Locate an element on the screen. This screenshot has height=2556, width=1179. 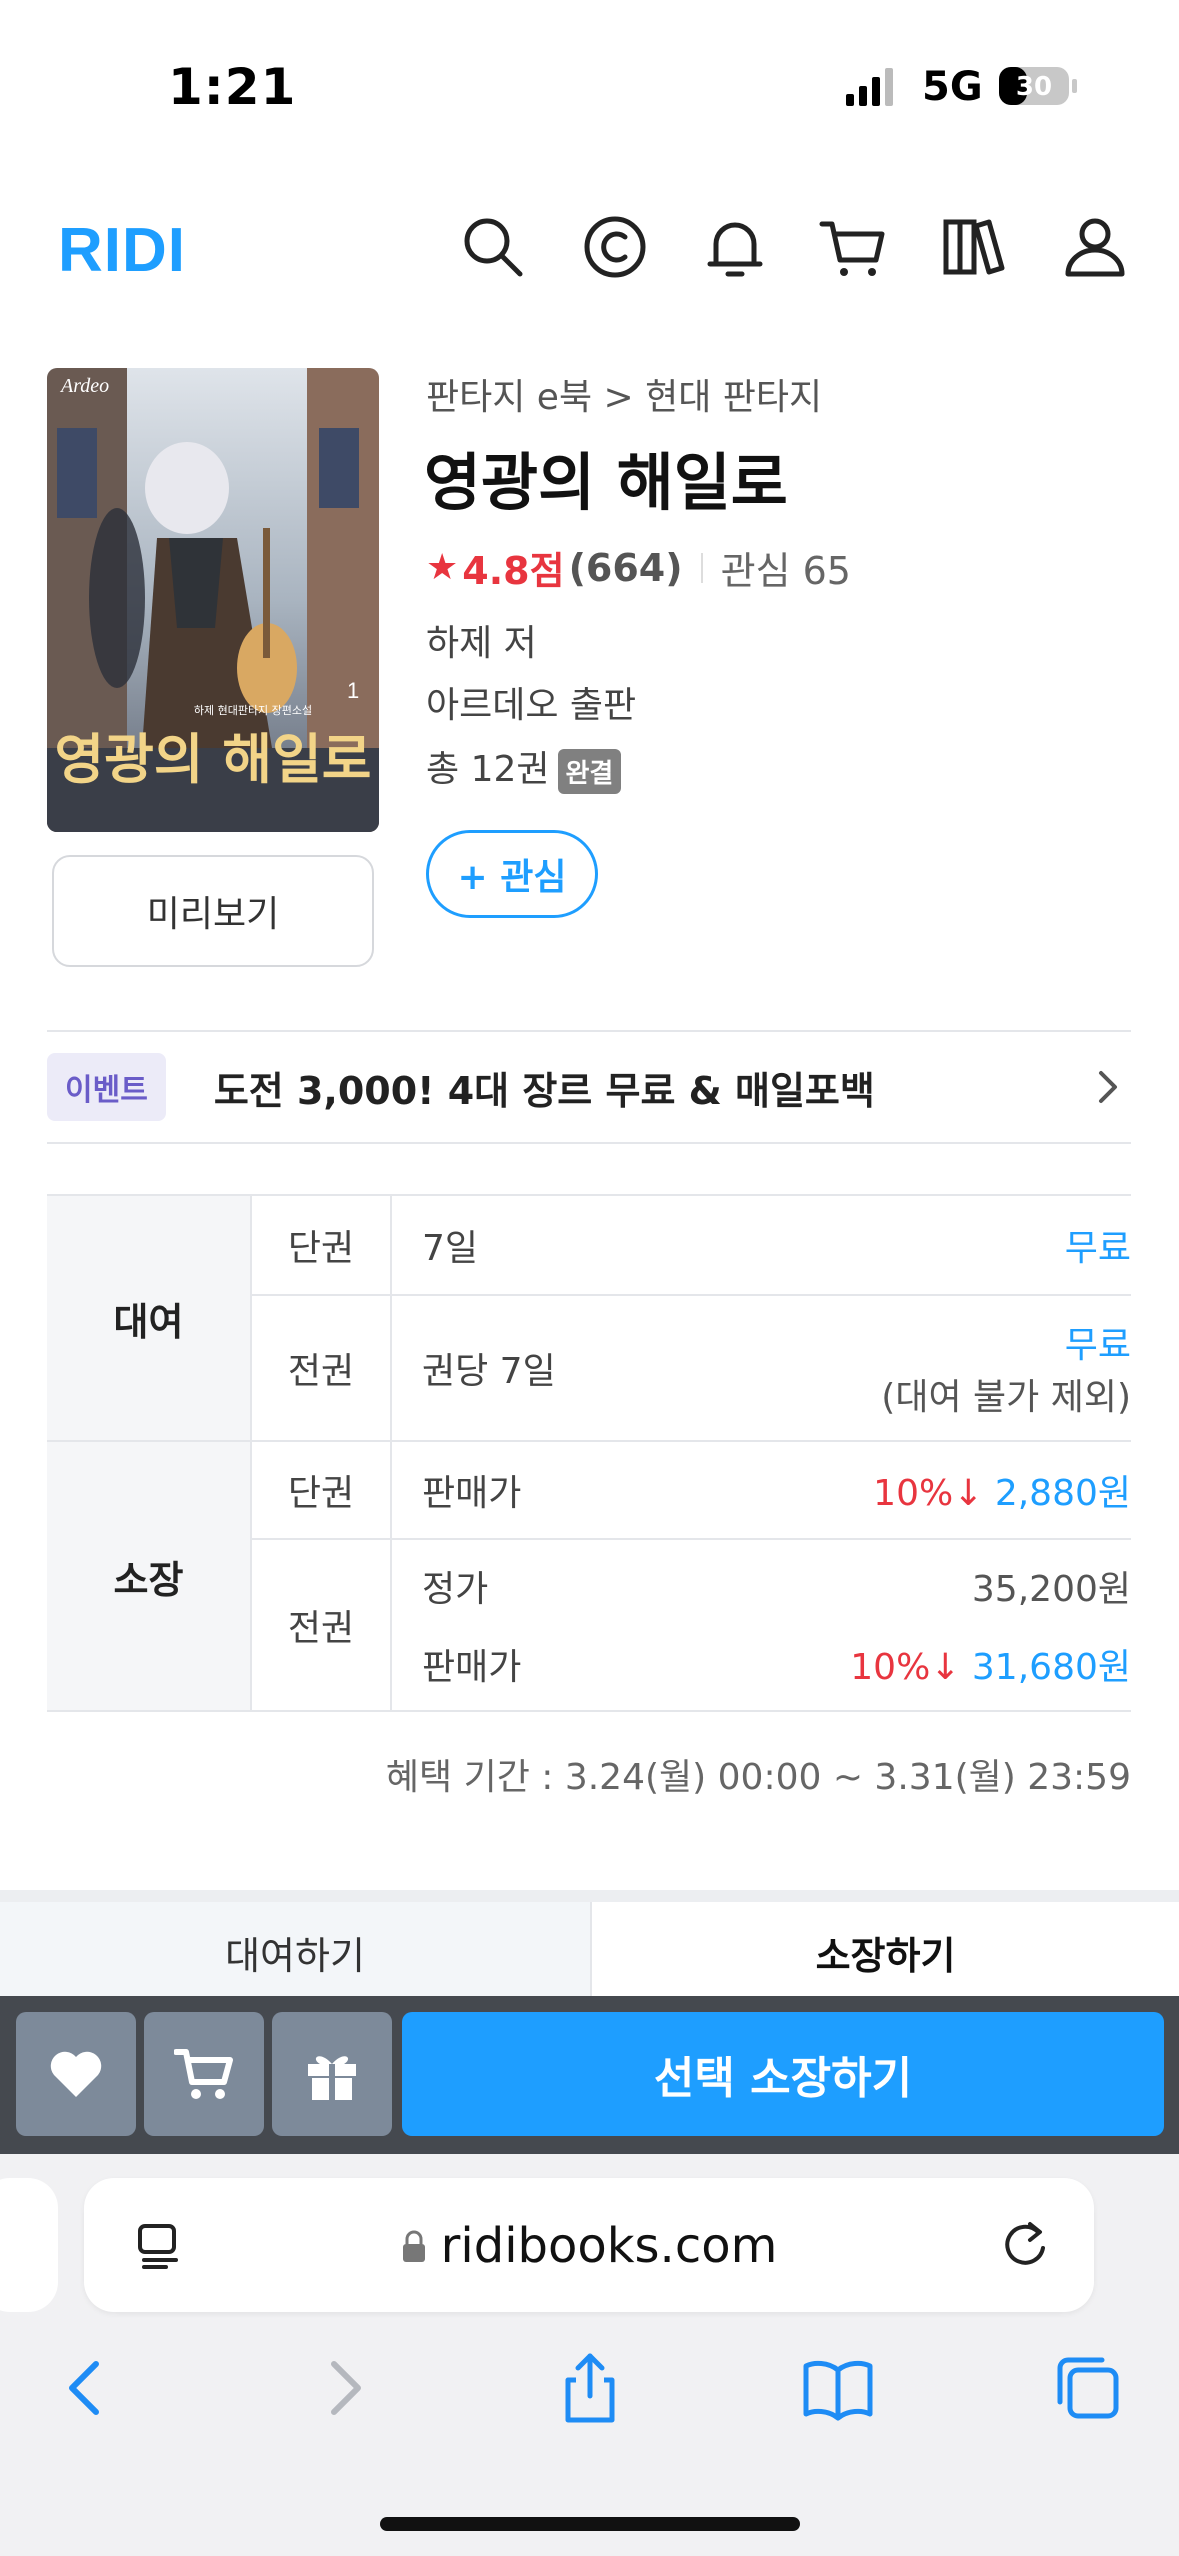
battery-icon: 30 is located at coordinates (1038, 86).